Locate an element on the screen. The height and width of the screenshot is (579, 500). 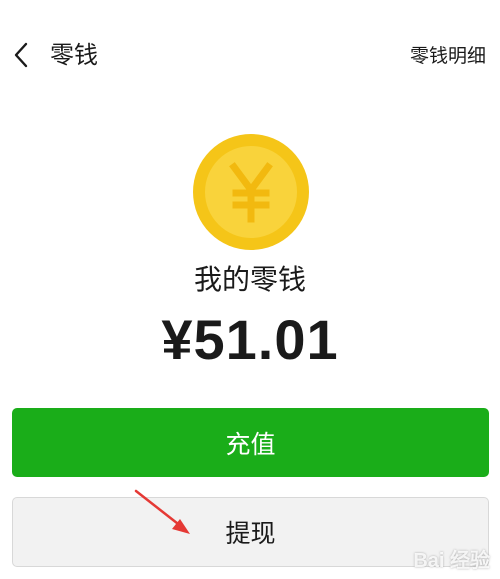
baidu-jingyan-watermark: Bai 经验 is located at coordinates (451, 558).